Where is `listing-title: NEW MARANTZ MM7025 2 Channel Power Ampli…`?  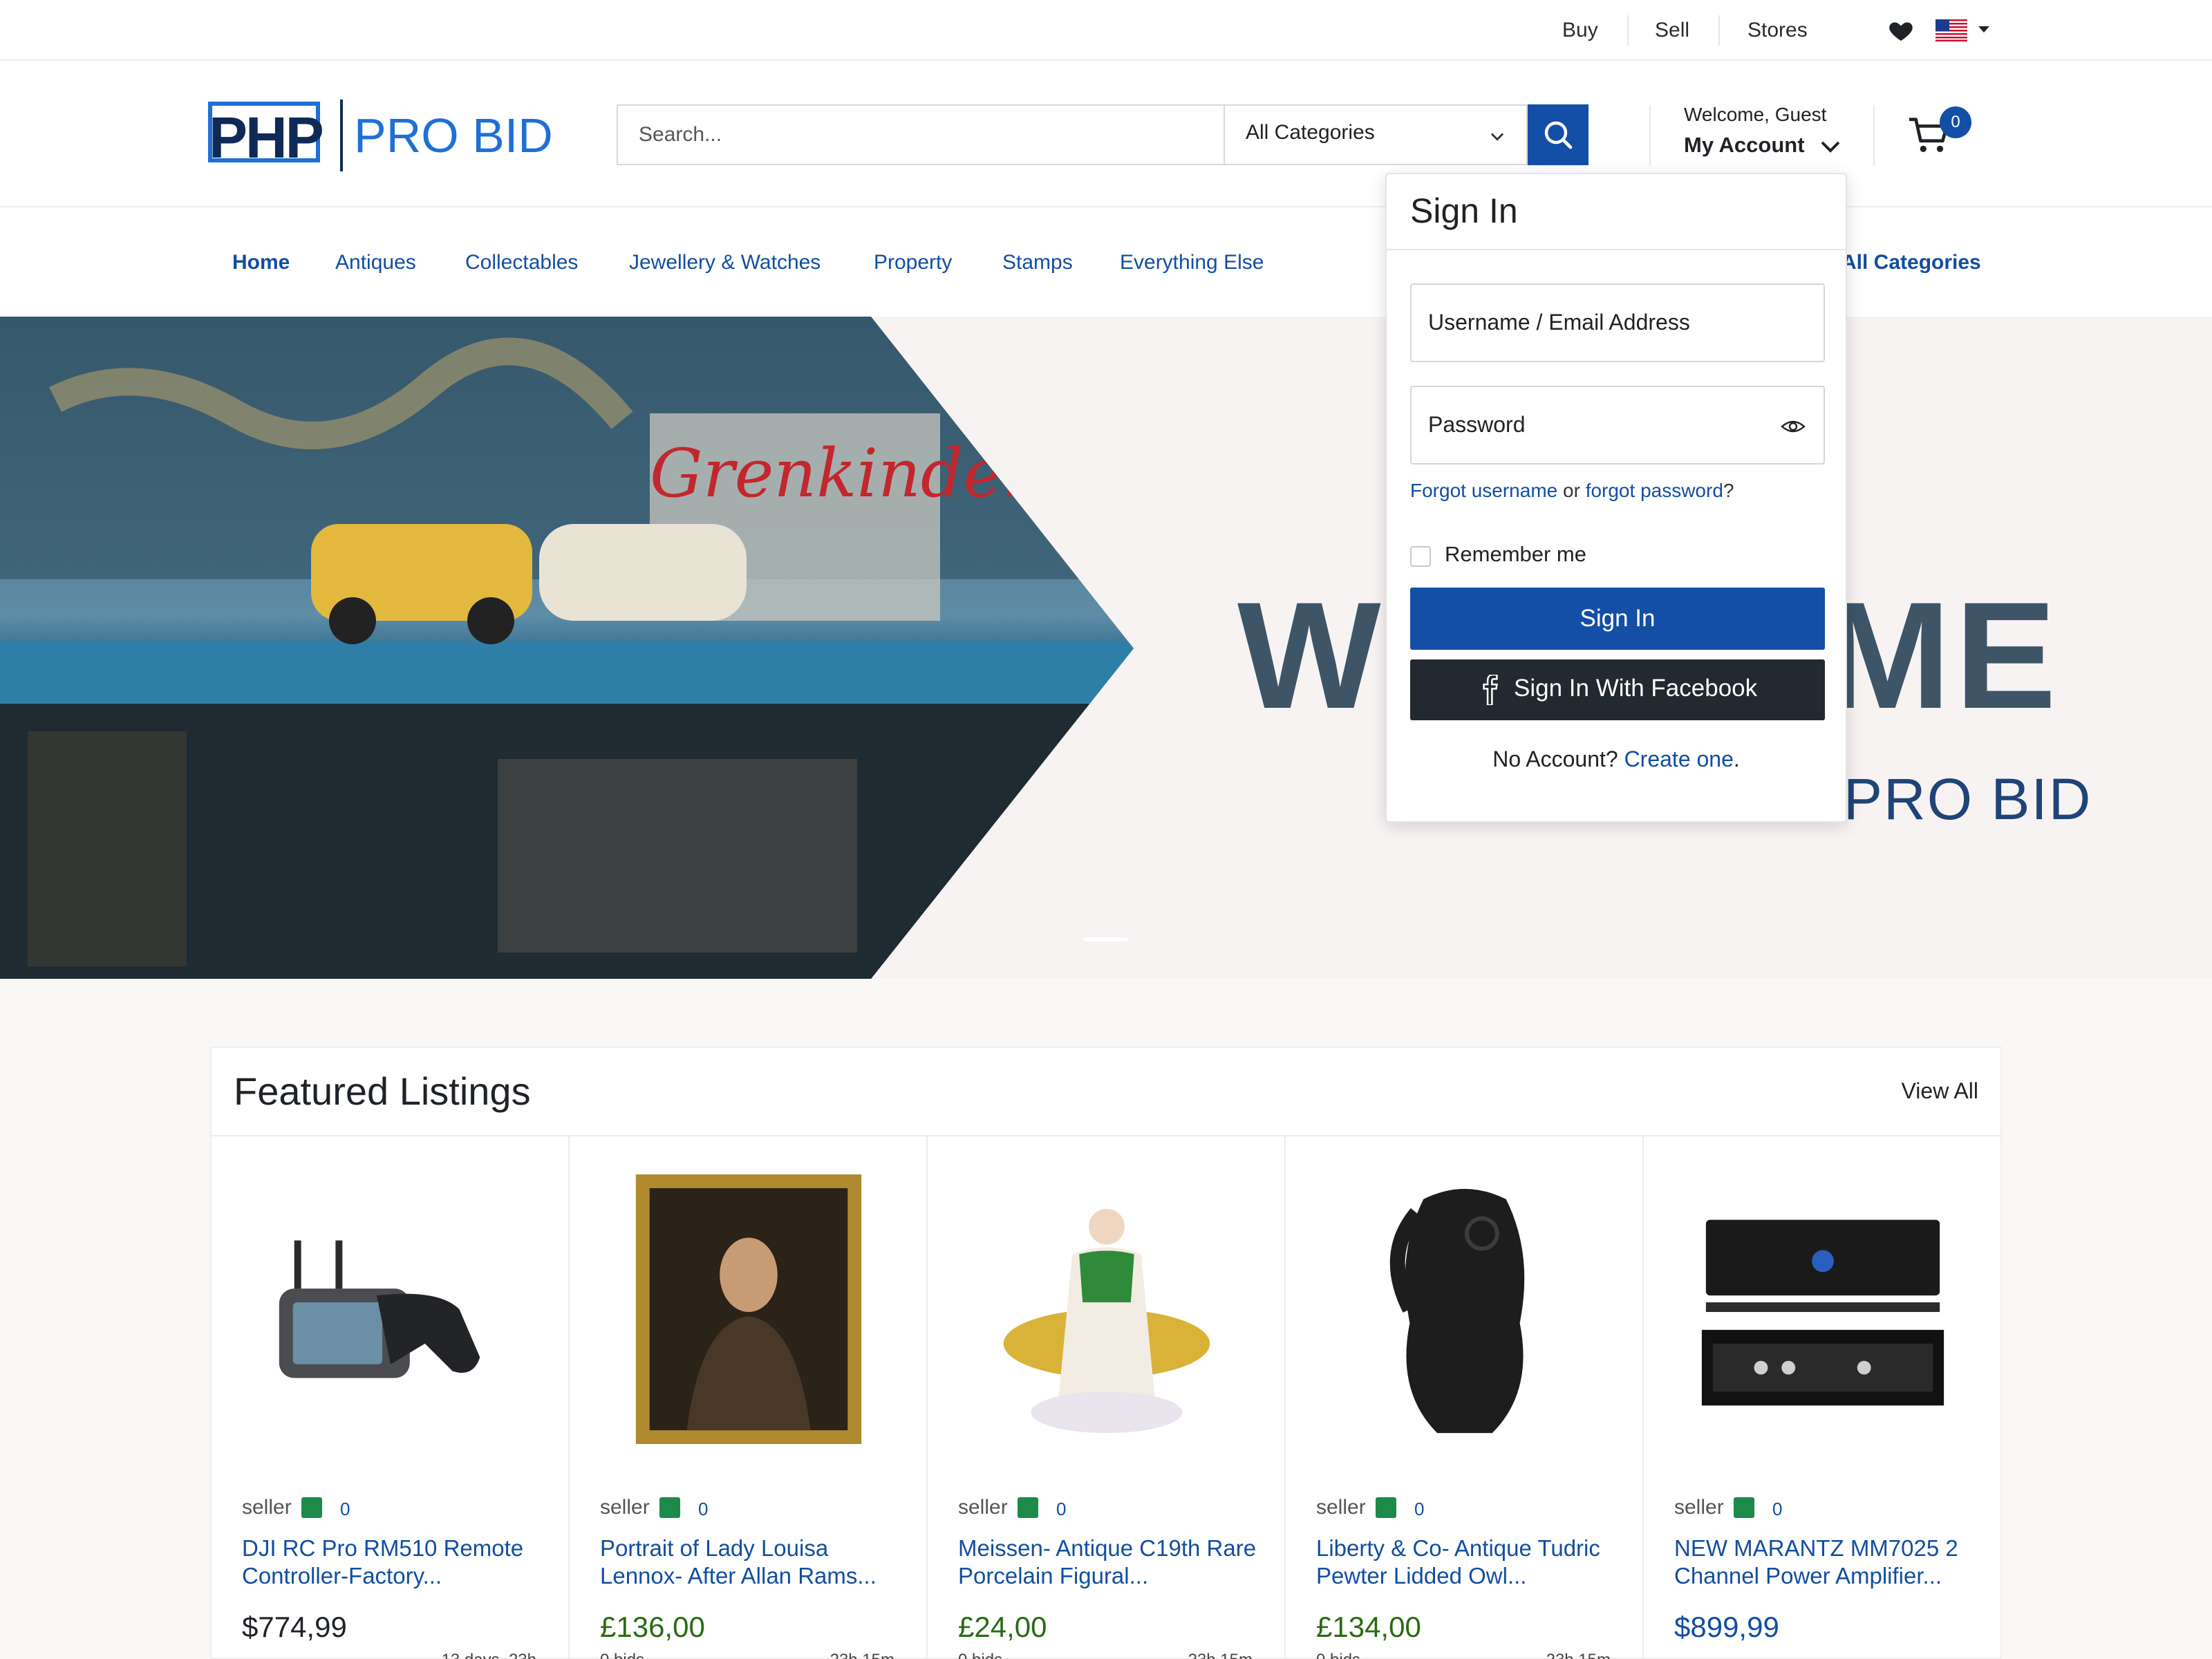 listing-title: NEW MARANTZ MM7025 2 Channel Power Ampli… is located at coordinates (1826, 1563).